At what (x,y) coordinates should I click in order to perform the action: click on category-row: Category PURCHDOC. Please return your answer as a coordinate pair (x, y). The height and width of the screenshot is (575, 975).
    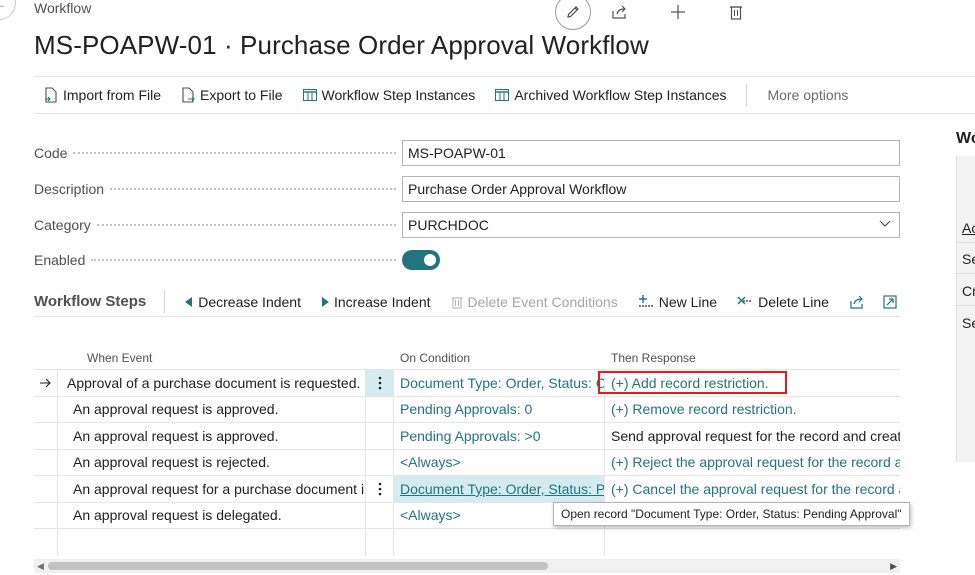
    Looking at the image, I should click on (467, 225).